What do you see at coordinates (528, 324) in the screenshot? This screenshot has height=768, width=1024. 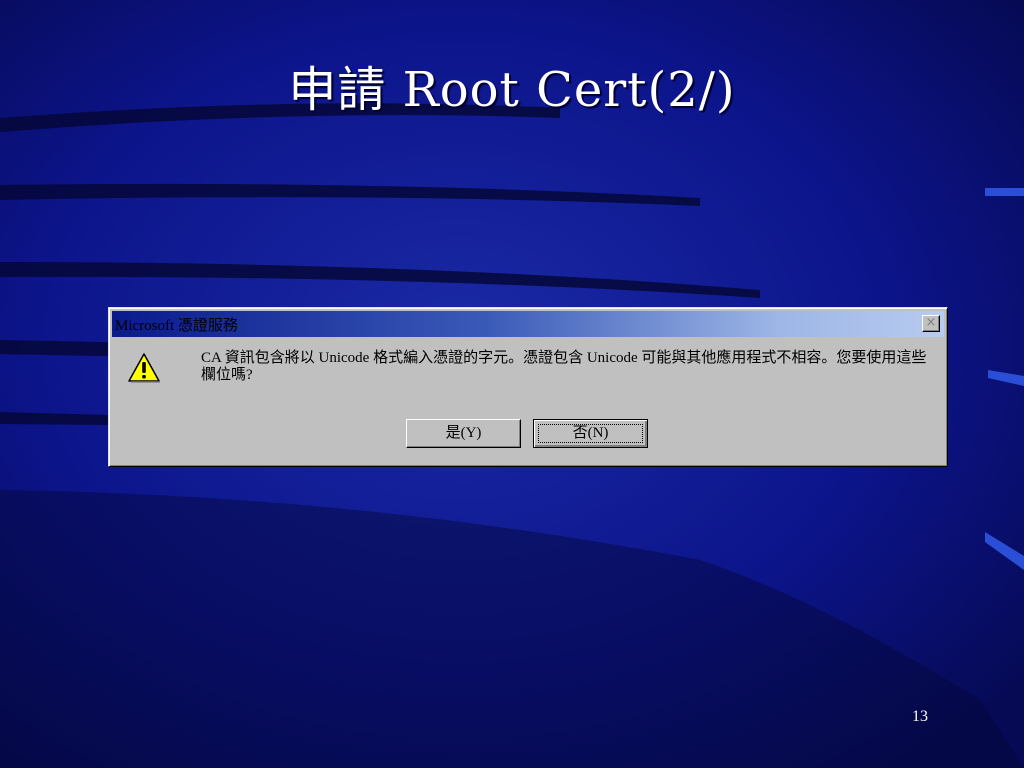 I see `dialog-titlebar: Microsoft 憑證服務 ×` at bounding box center [528, 324].